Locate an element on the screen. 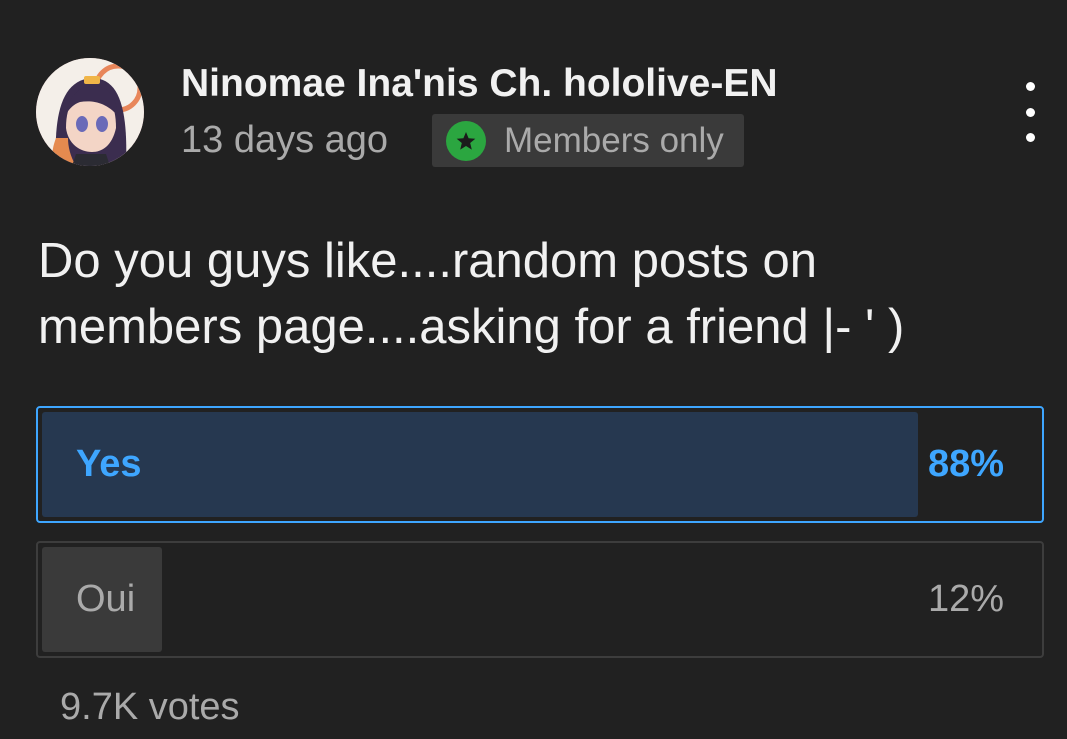 Image resolution: width=1067 pixels, height=739 pixels. vote-count: 9.7K votes is located at coordinates (150, 707).